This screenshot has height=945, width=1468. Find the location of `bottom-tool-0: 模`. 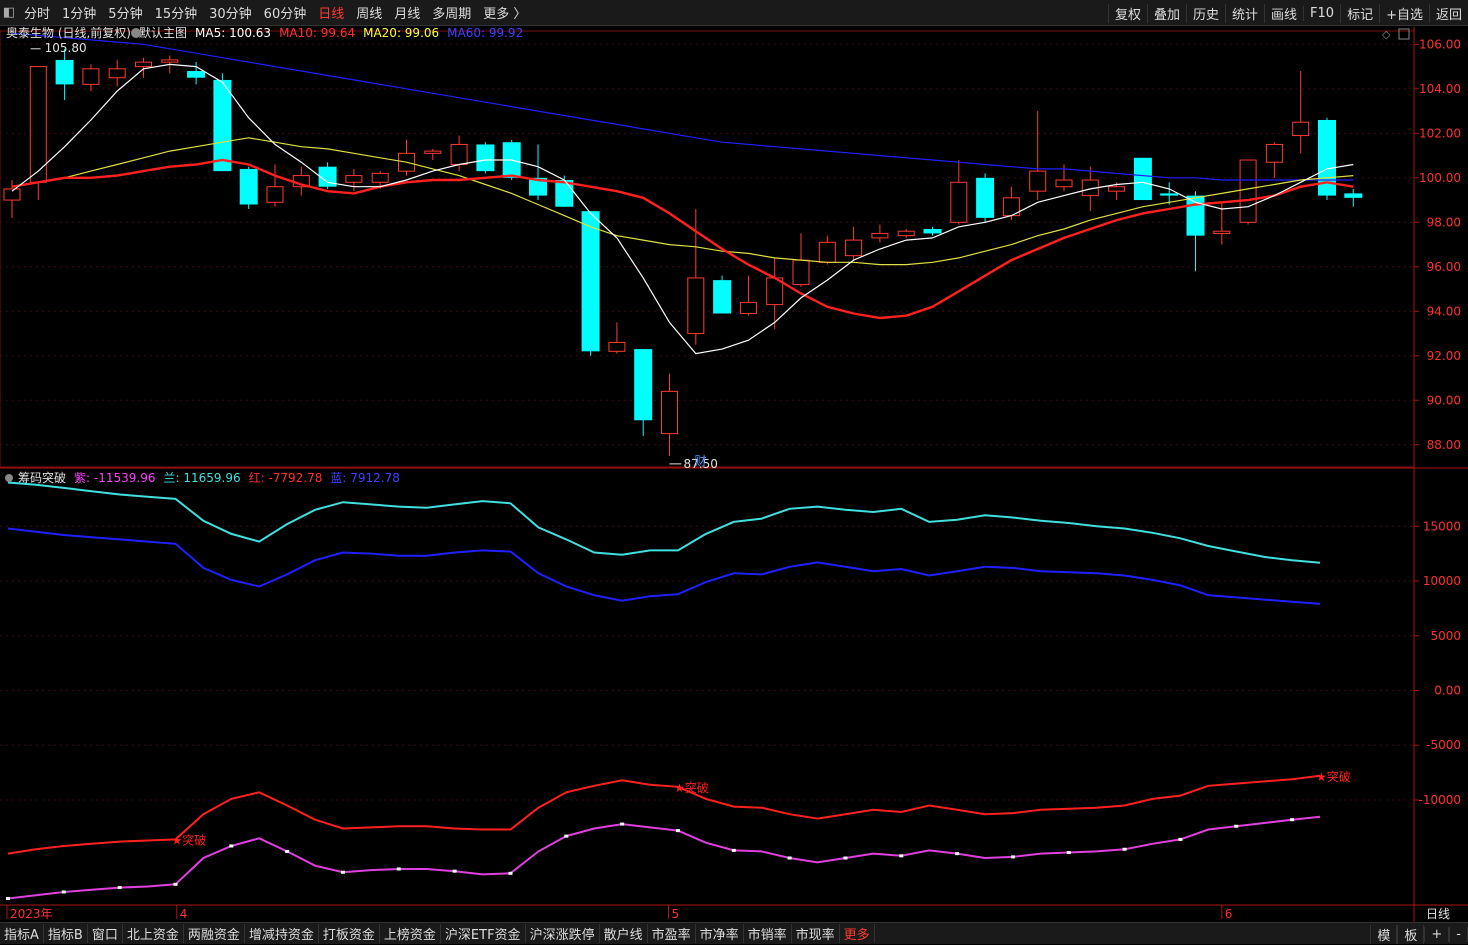

bottom-tool-0: 模 is located at coordinates (1384, 934).